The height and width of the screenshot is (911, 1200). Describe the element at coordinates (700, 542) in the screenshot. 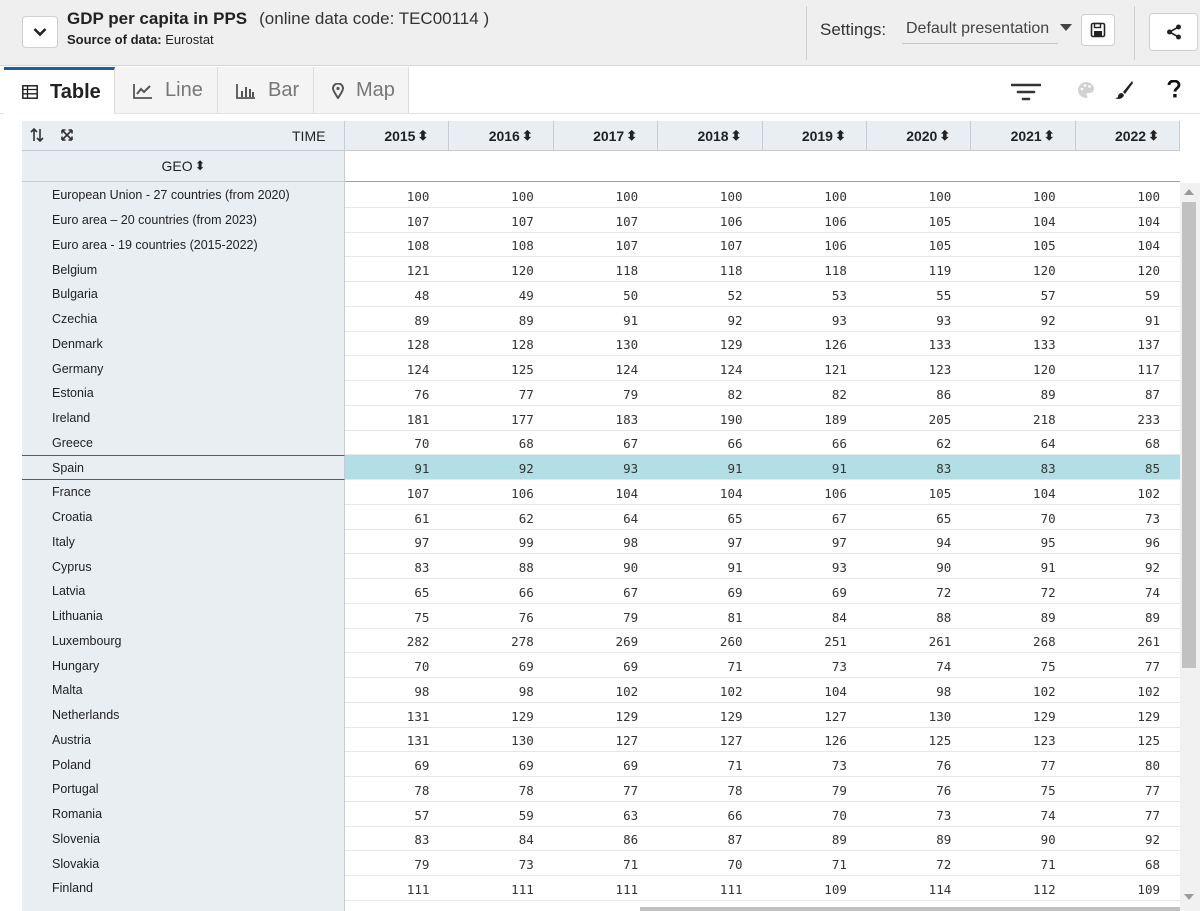

I see `table-cell: 97` at that location.